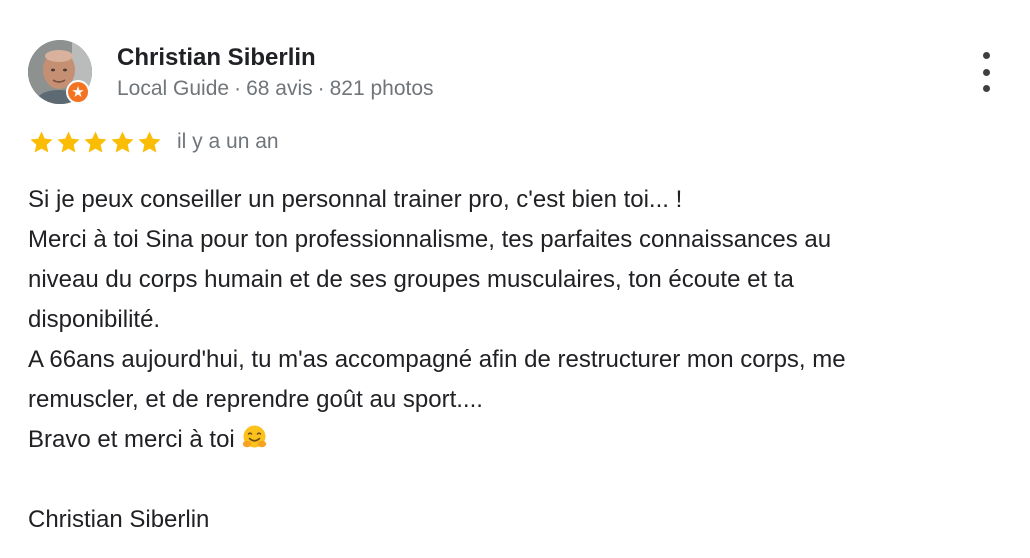 The width and height of the screenshot is (1030, 558). Describe the element at coordinates (986, 55) in the screenshot. I see `more-vert-icon` at that location.